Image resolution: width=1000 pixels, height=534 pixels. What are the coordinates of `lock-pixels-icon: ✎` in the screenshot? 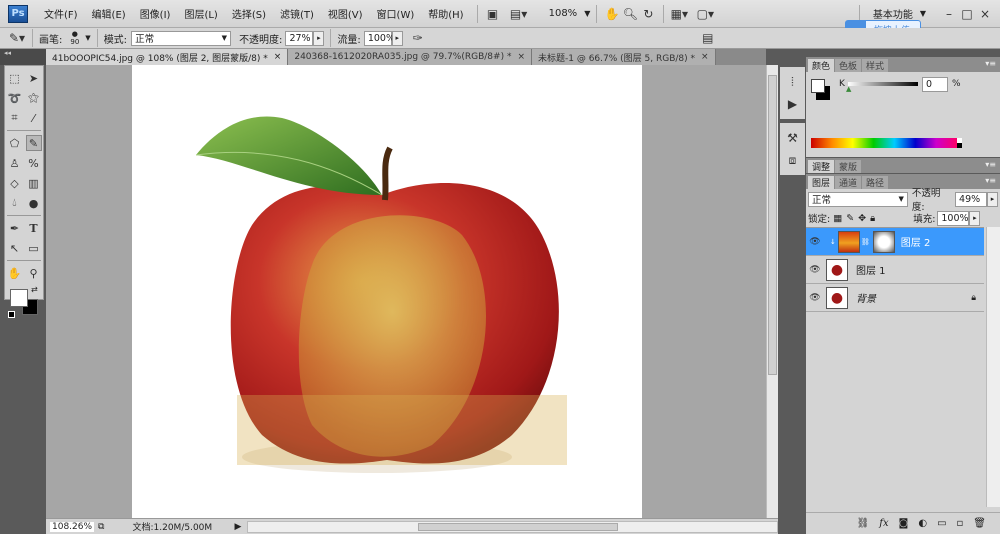 It's located at (850, 218).